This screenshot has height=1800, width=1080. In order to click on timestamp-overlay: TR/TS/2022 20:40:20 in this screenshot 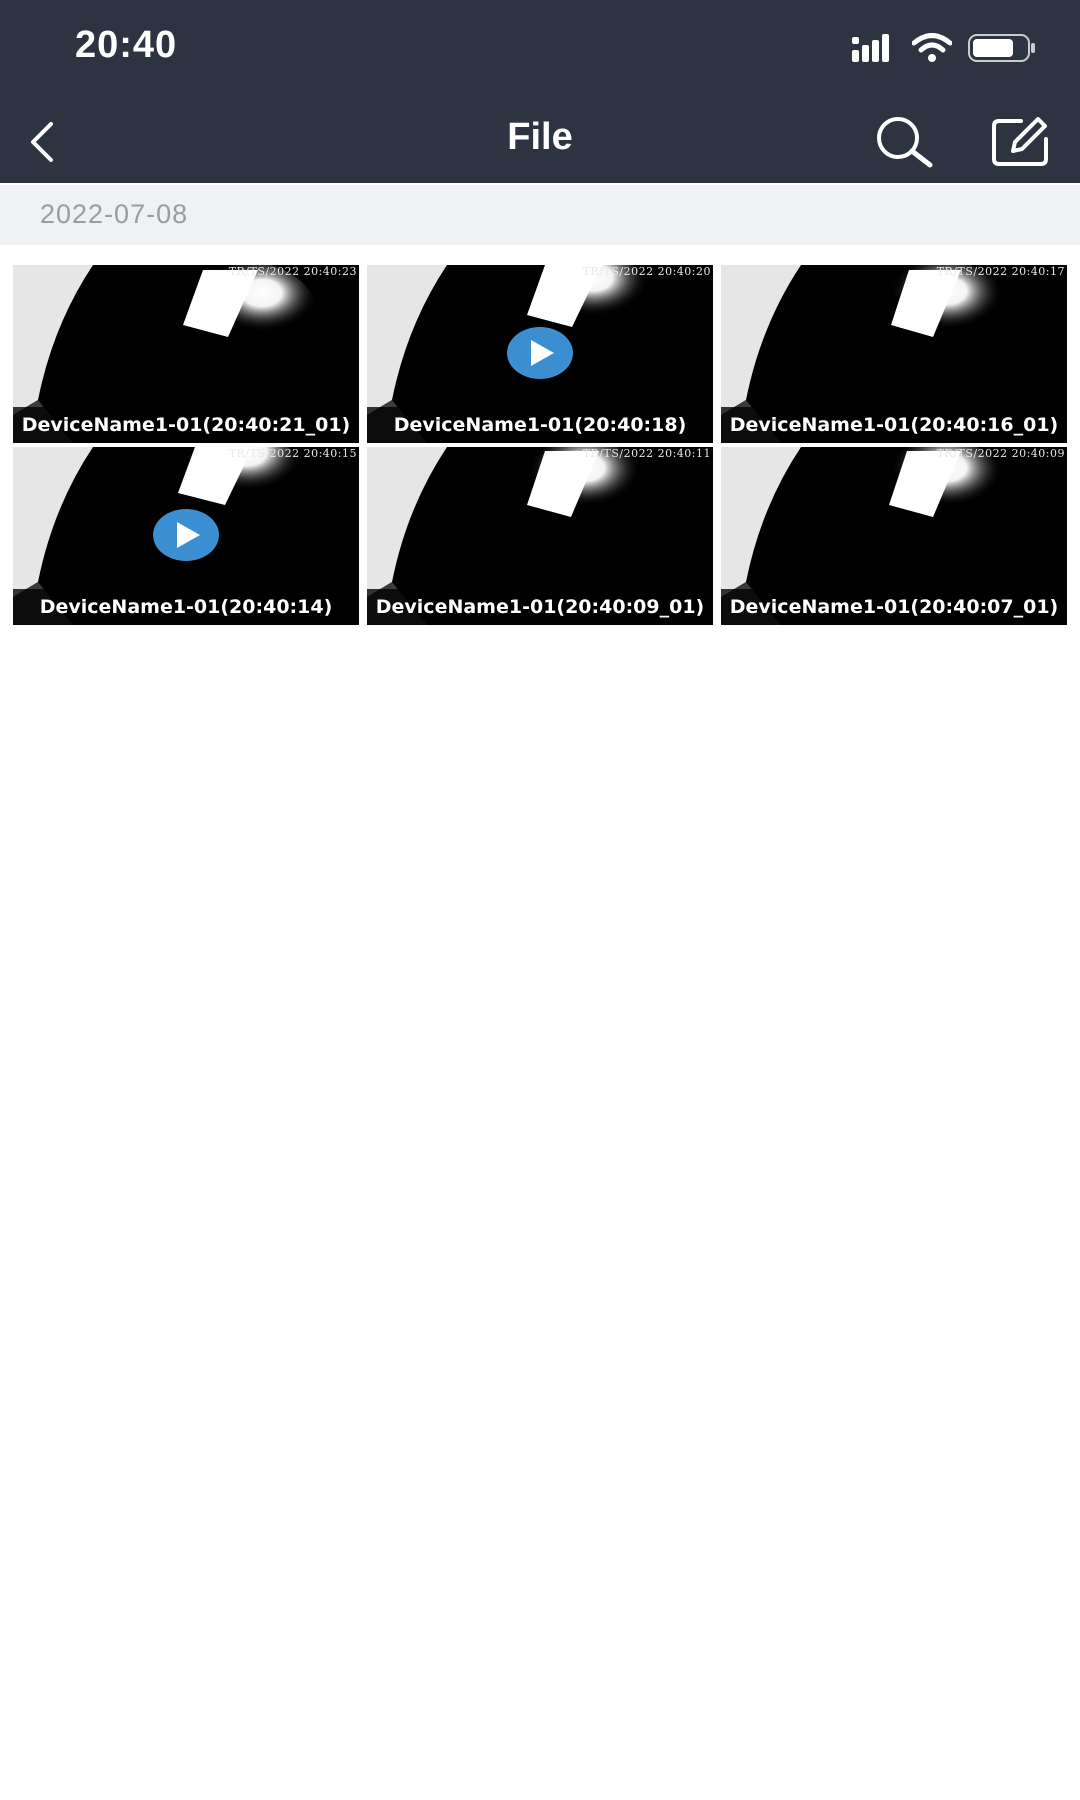, I will do `click(646, 271)`.